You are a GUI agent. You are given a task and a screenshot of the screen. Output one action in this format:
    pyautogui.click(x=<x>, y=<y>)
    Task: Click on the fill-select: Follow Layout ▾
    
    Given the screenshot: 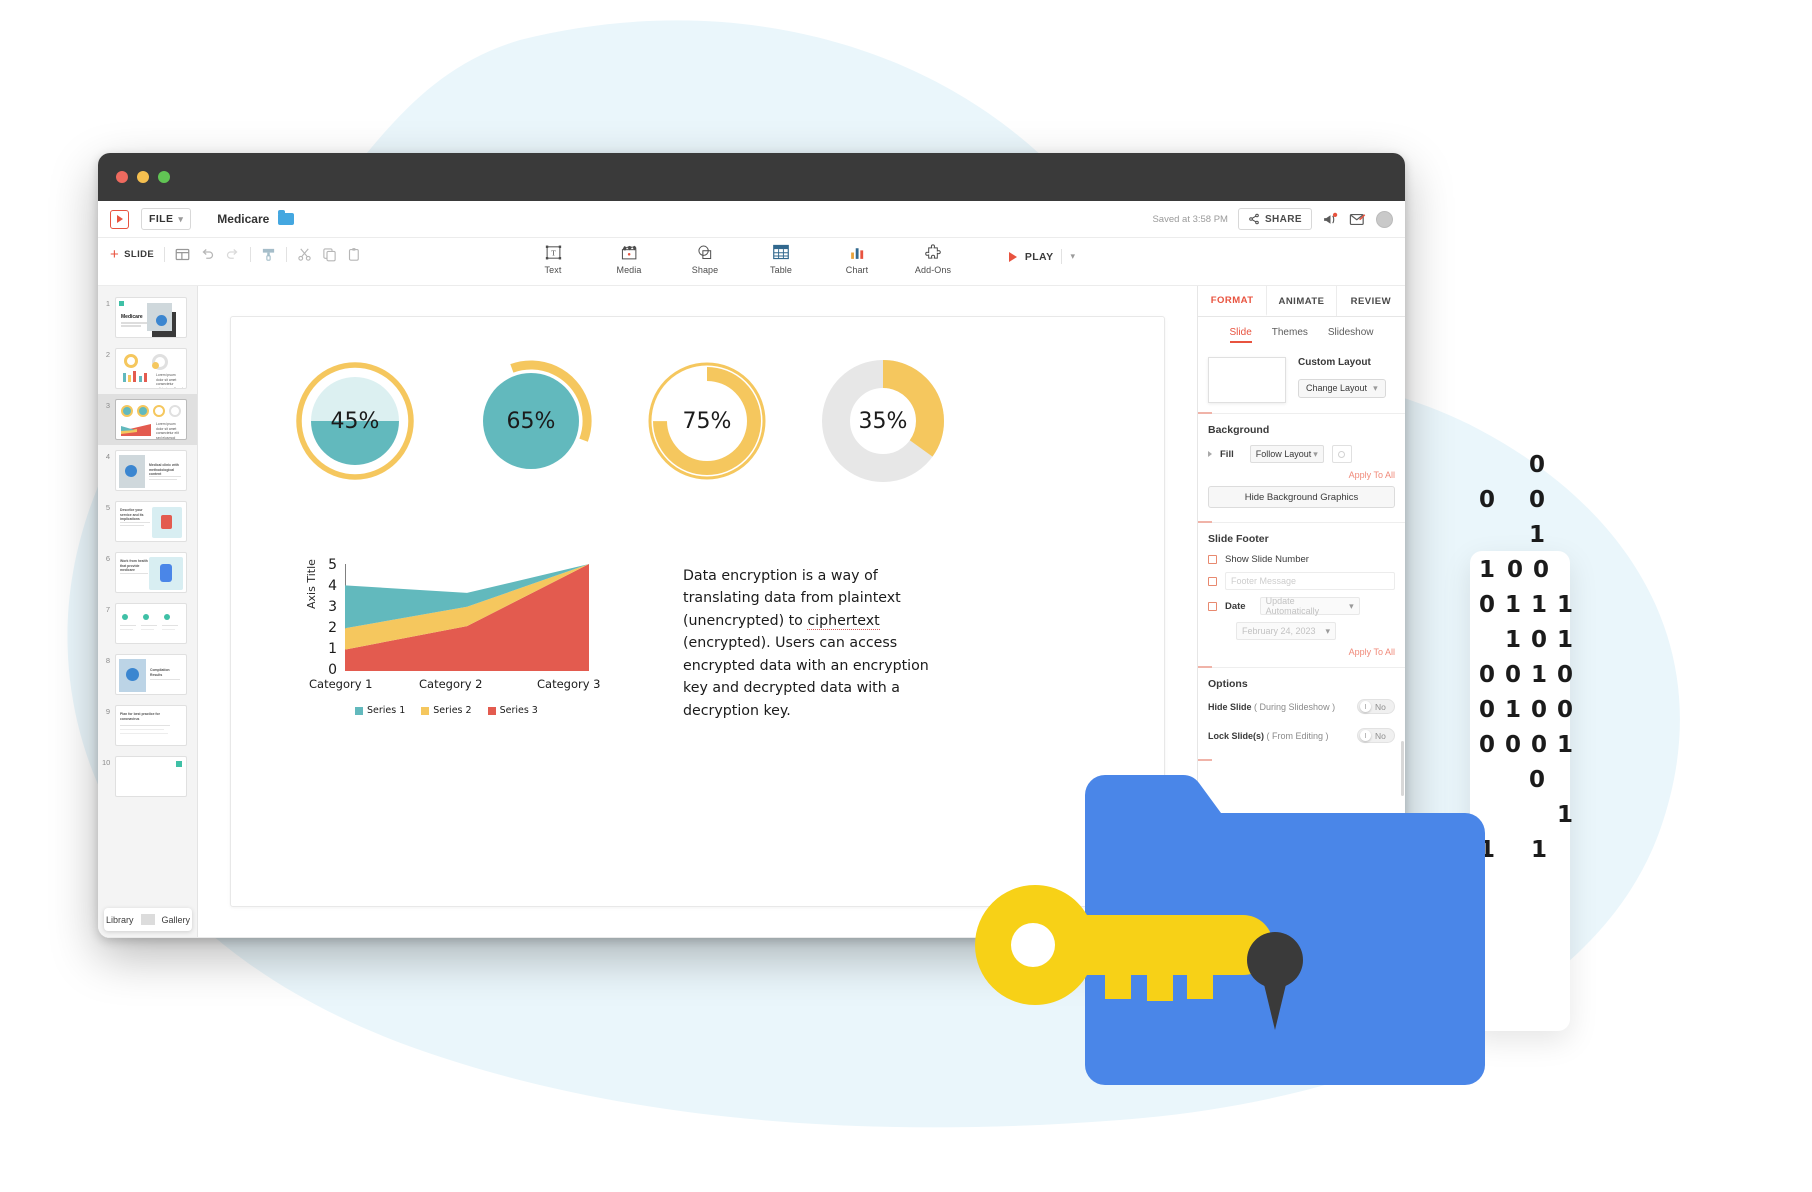 What is the action you would take?
    pyautogui.click(x=1286, y=454)
    